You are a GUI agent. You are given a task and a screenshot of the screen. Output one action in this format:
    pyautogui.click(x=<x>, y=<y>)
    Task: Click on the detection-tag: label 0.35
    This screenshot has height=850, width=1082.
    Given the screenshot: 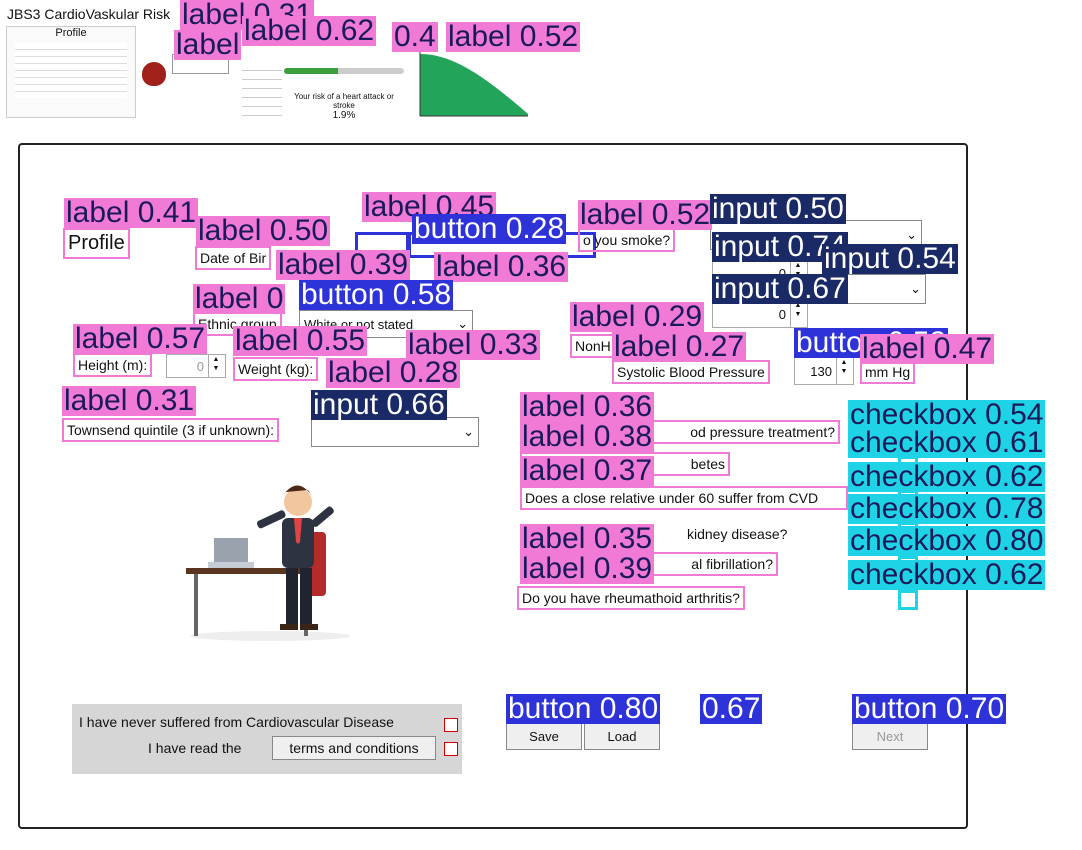 What is the action you would take?
    pyautogui.click(x=587, y=538)
    